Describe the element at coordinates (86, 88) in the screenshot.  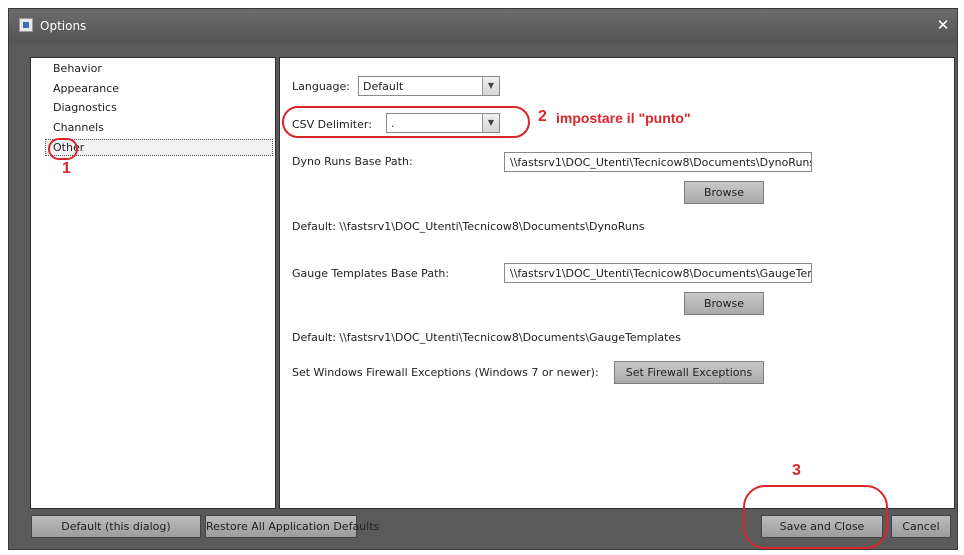
I see `sidebar-item-appearance: Appearance` at that location.